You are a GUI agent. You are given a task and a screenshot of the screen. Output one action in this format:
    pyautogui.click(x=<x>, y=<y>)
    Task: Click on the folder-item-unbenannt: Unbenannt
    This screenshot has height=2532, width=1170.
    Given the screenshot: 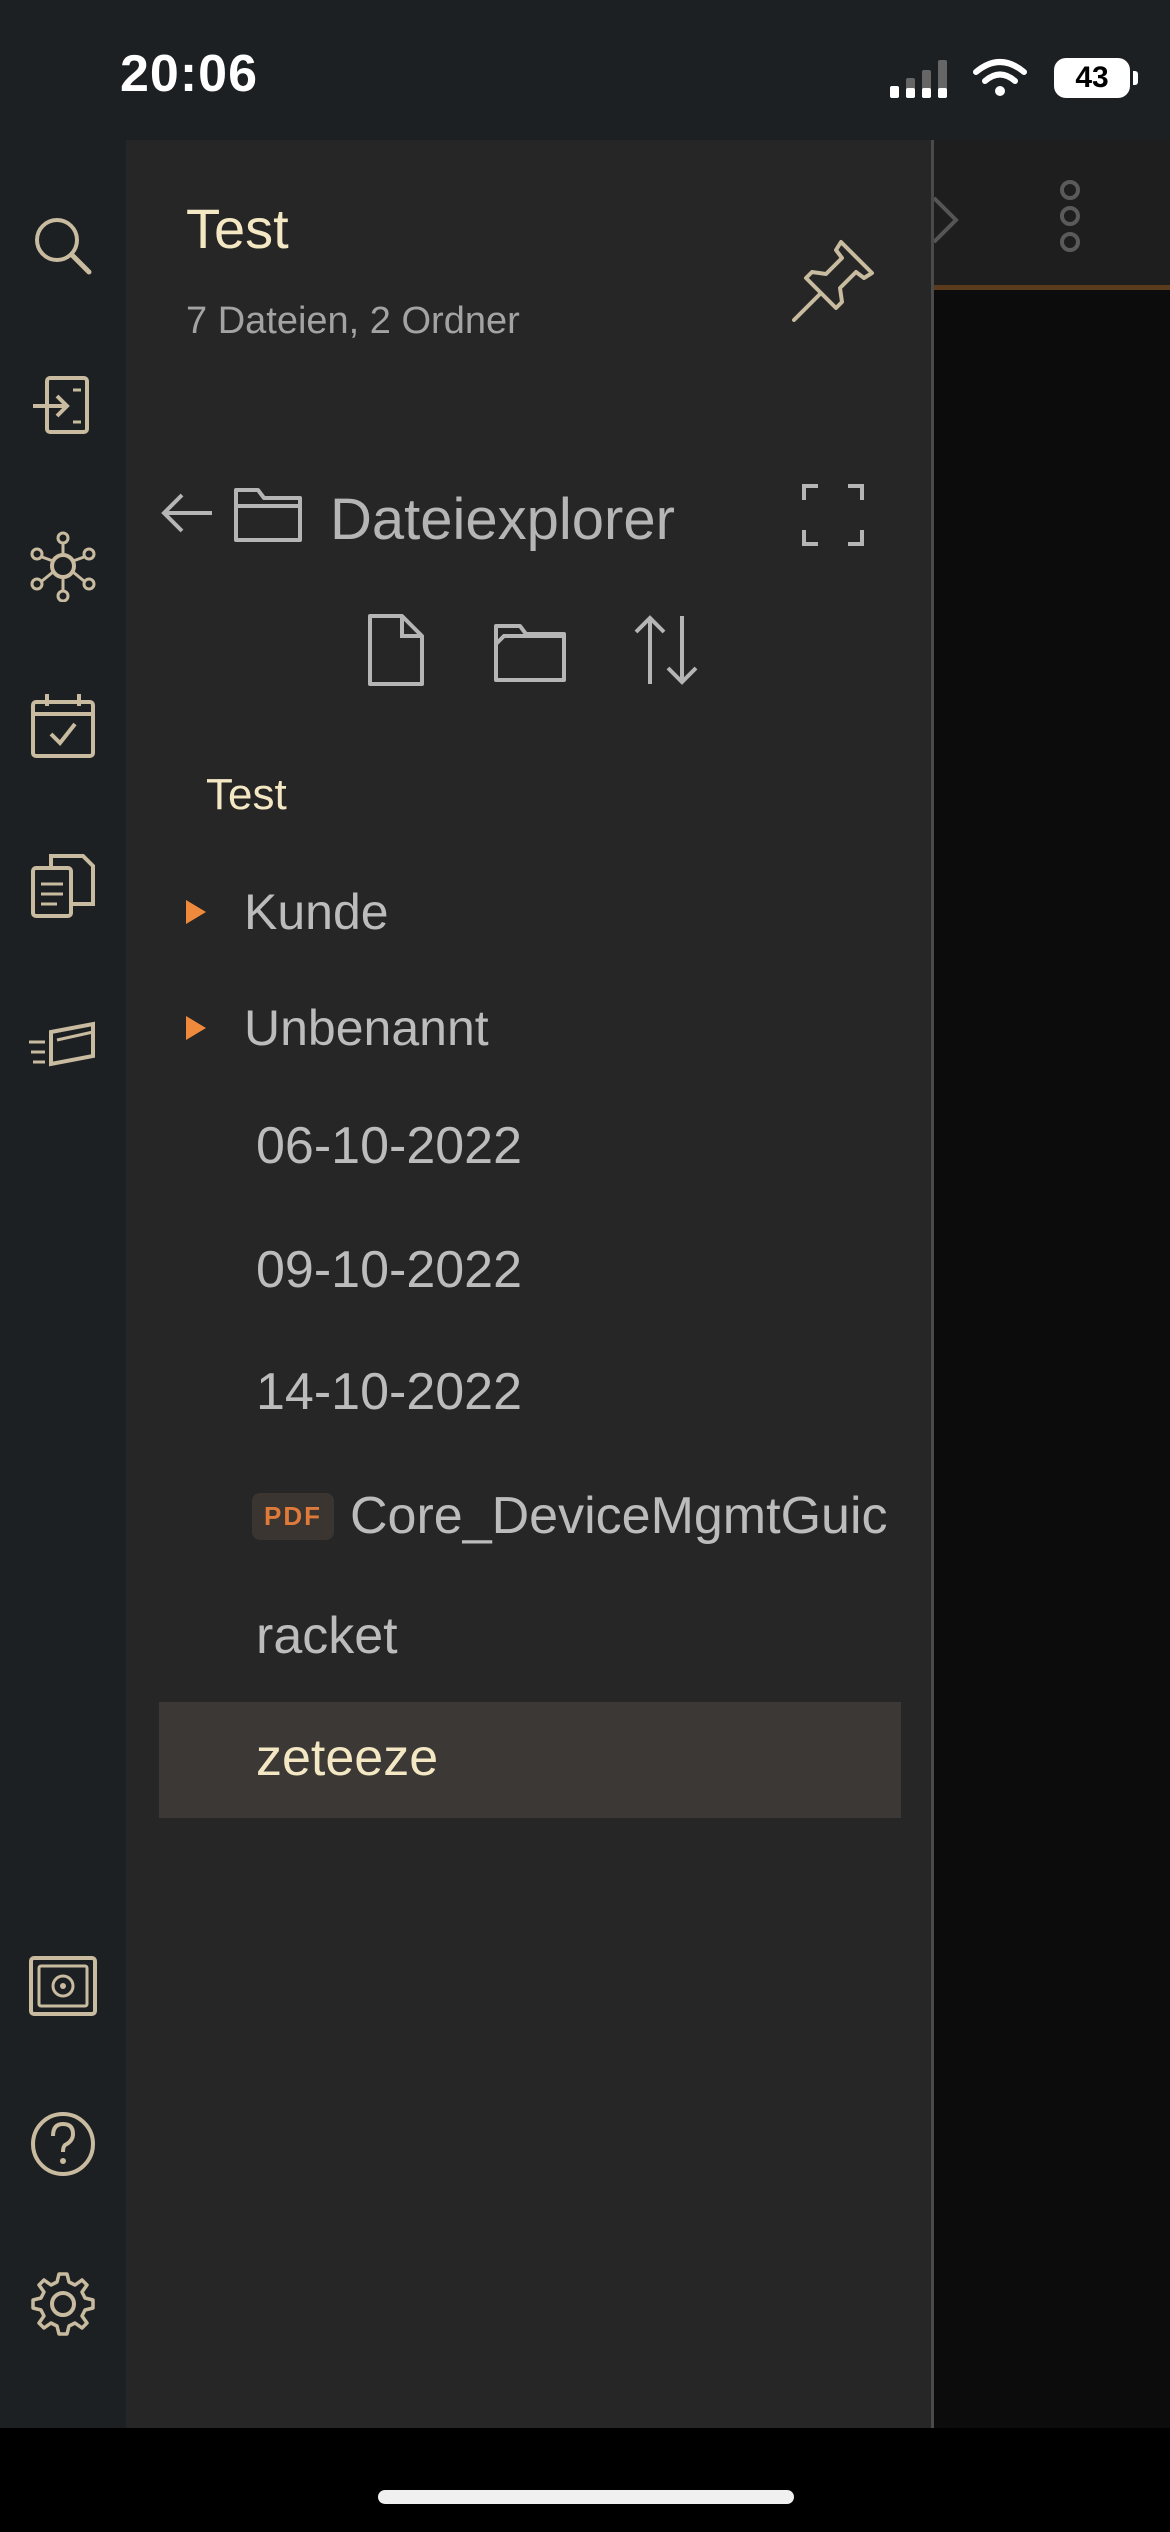 What is the action you would take?
    pyautogui.click(x=337, y=1028)
    